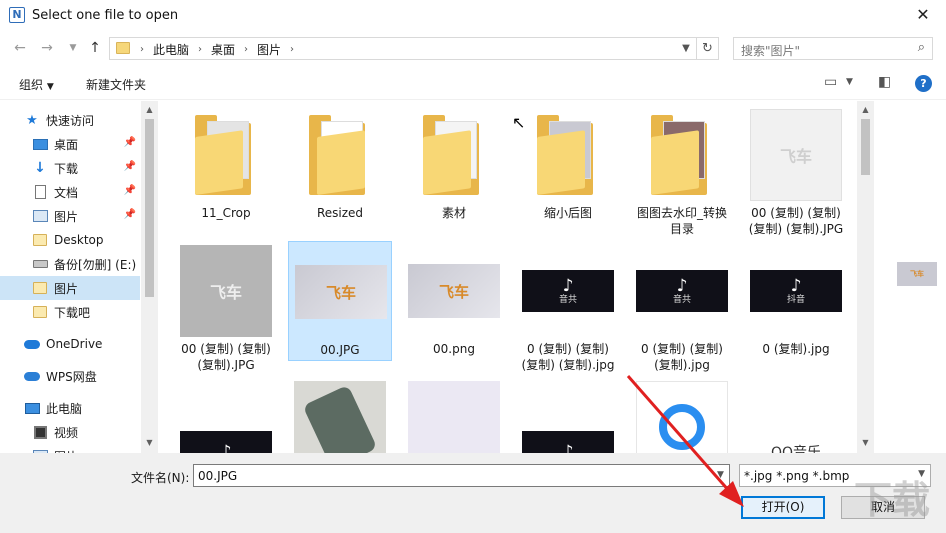  What do you see at coordinates (783, 507) in the screenshot?
I see `open-button: 打开(O)` at bounding box center [783, 507].